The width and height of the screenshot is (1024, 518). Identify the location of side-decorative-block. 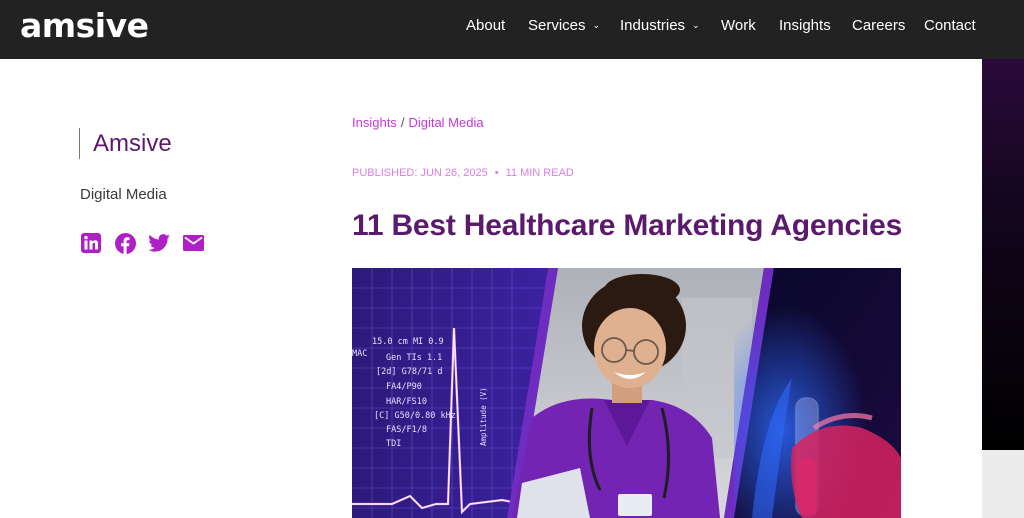
(1003, 484).